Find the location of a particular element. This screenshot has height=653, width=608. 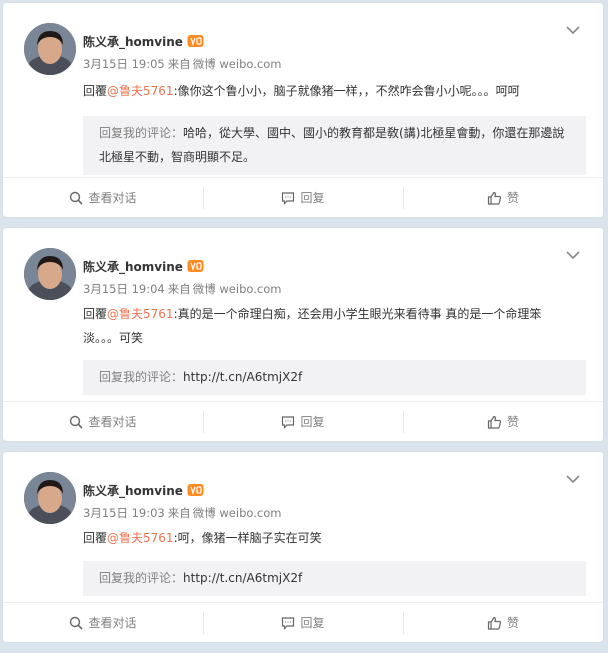

post-meta: 3月15日 19:03 来自 微博 weibo.com is located at coordinates (182, 513).